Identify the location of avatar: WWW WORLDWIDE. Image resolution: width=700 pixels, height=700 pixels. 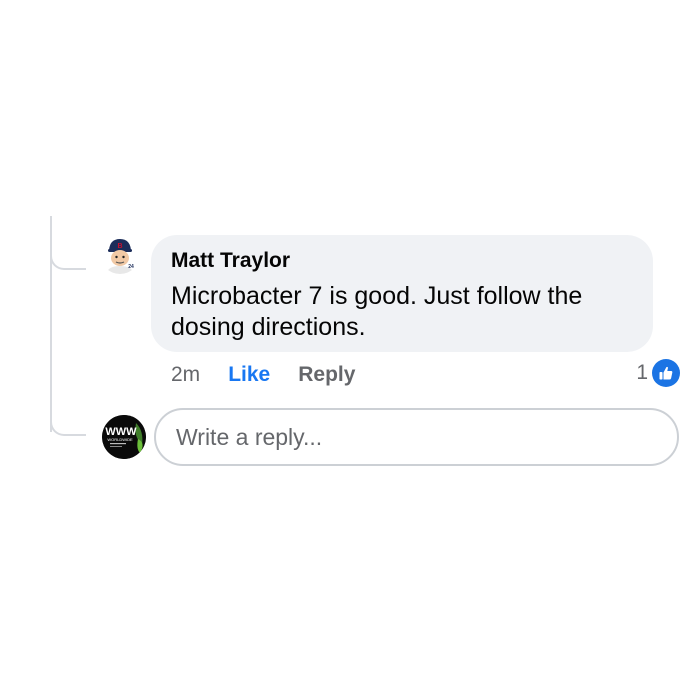
(124, 437).